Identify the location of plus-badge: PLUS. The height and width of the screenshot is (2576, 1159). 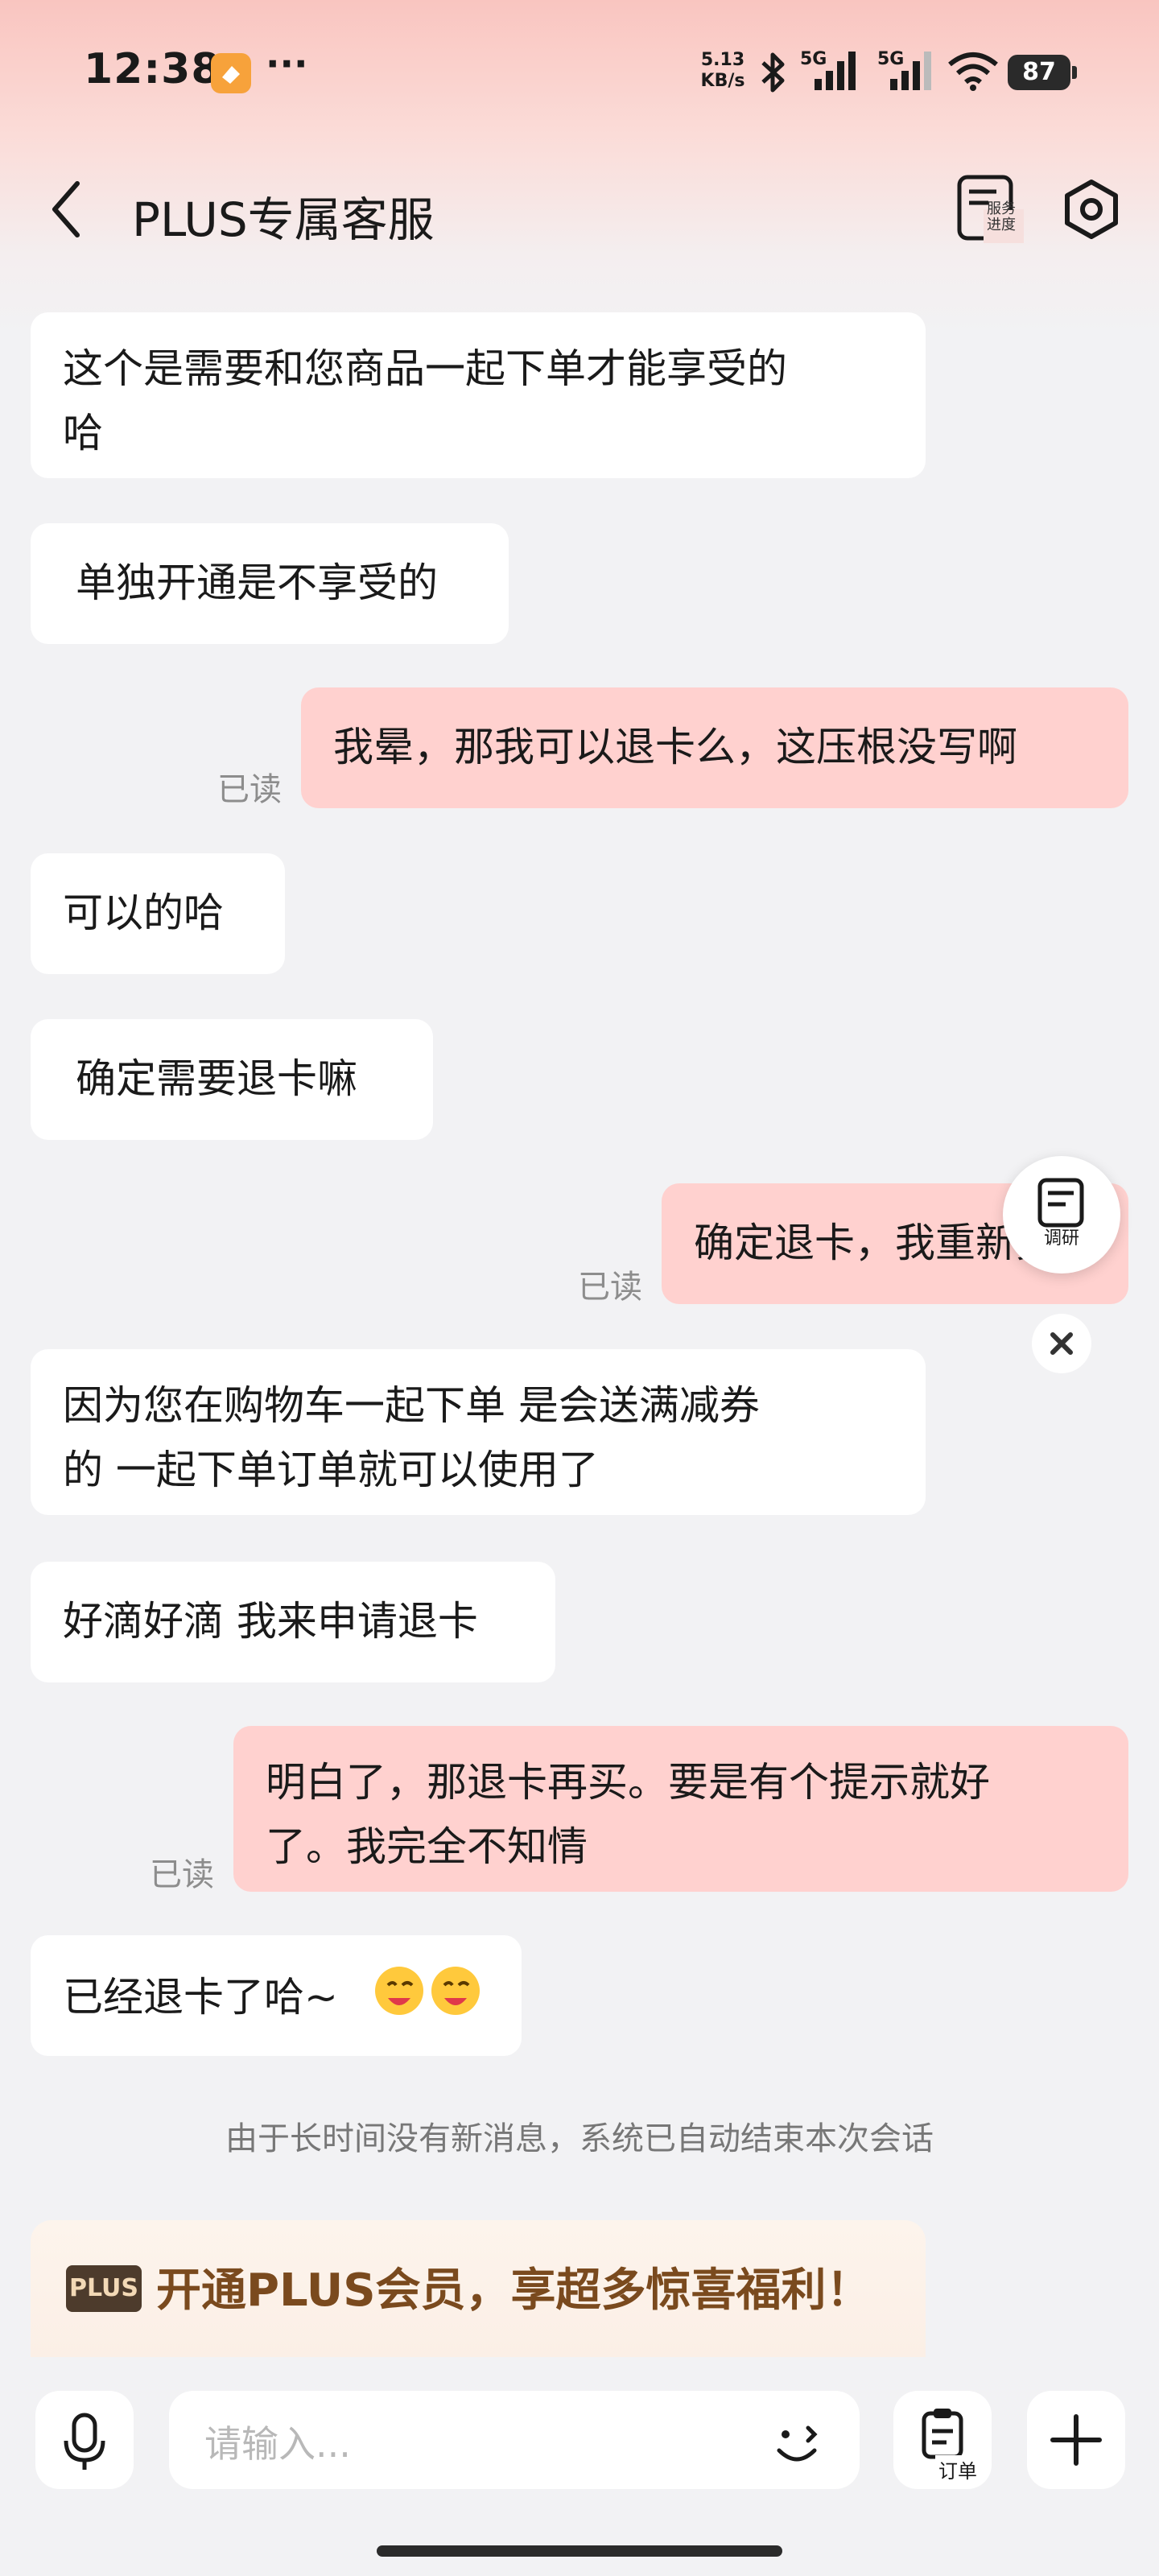
(104, 2288).